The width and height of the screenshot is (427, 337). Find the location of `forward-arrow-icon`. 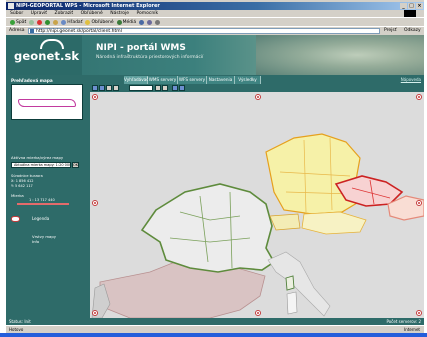

forward-arrow-icon is located at coordinates (32, 22).